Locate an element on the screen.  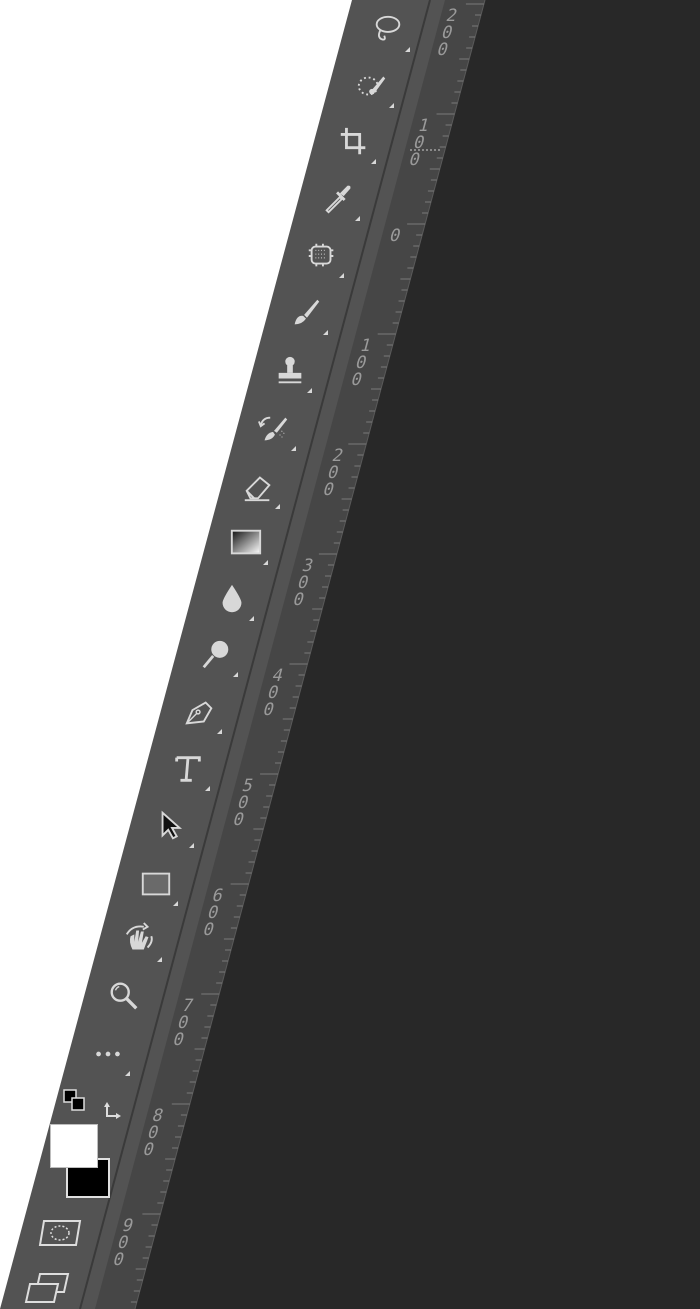
lasso-tool: Lasso Tool is located at coordinates (389, 31).